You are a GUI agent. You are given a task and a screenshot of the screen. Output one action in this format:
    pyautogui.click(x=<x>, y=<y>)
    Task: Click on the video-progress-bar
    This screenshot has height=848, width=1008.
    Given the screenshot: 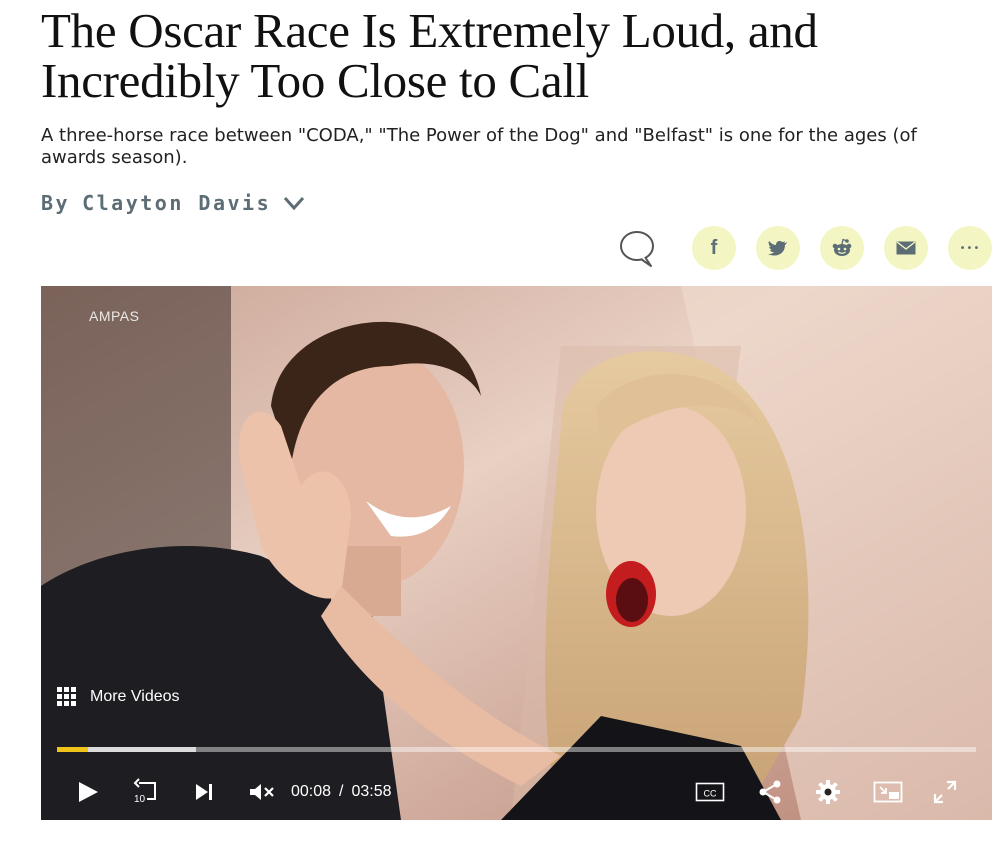 What is the action you would take?
    pyautogui.click(x=516, y=749)
    